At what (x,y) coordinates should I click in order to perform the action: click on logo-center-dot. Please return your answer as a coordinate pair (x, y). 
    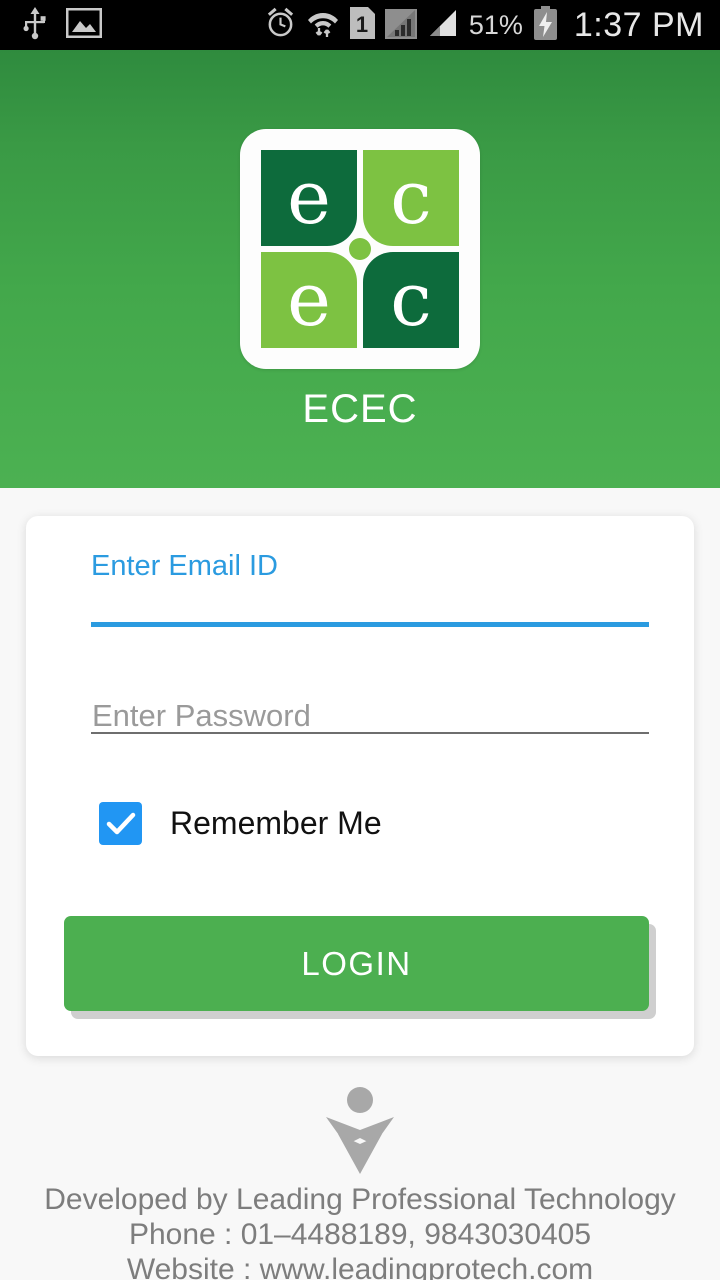
    Looking at the image, I should click on (360, 249).